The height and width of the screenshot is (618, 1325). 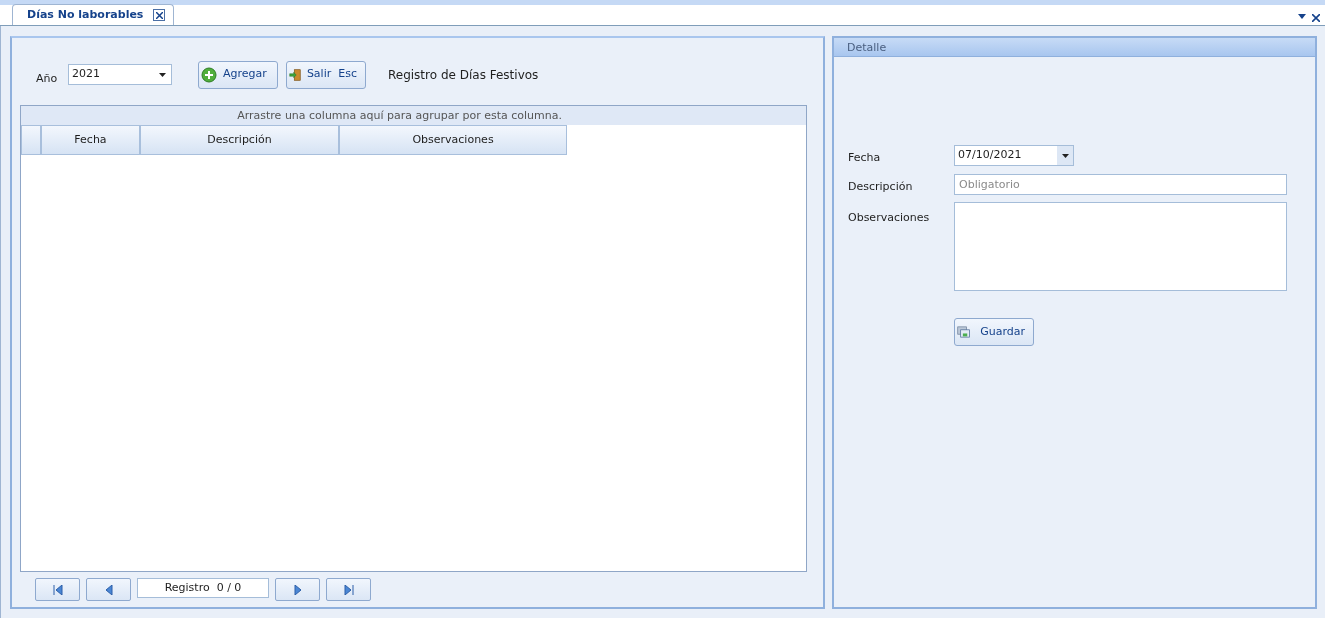 I want to click on previous-icon, so click(x=108, y=589).